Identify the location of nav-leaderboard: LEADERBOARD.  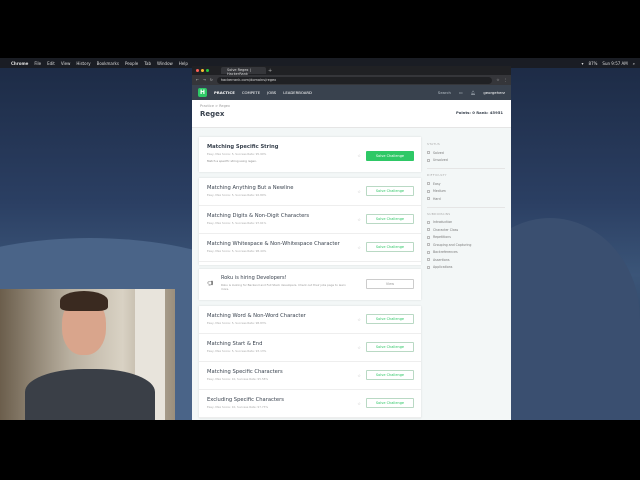
(297, 92).